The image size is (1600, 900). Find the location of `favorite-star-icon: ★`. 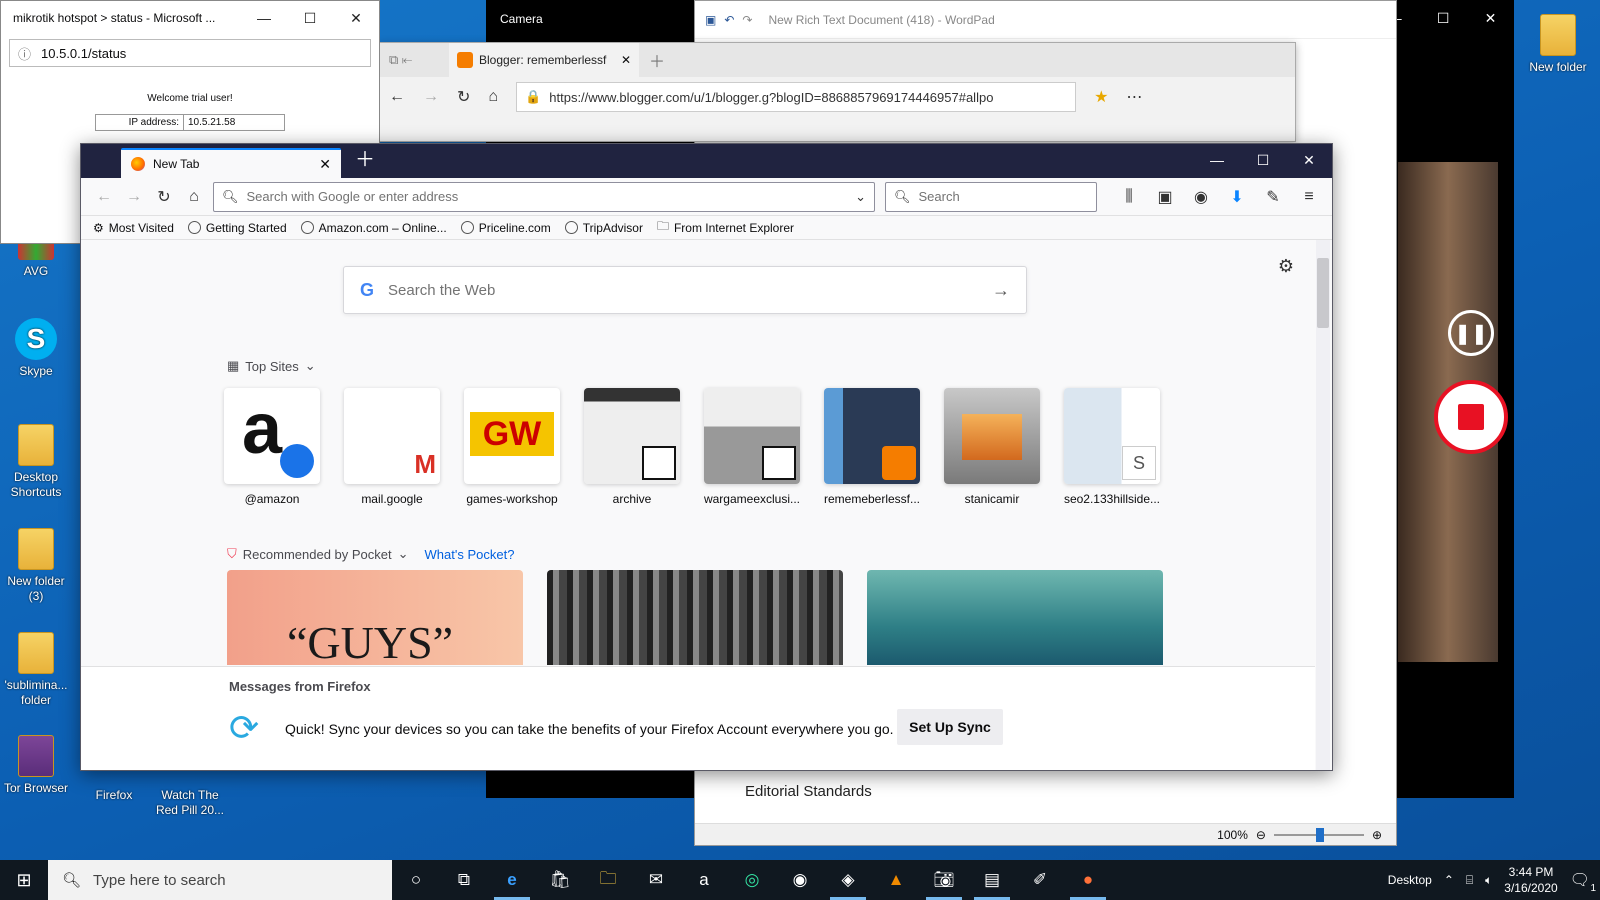

favorite-star-icon: ★ is located at coordinates (1101, 97).